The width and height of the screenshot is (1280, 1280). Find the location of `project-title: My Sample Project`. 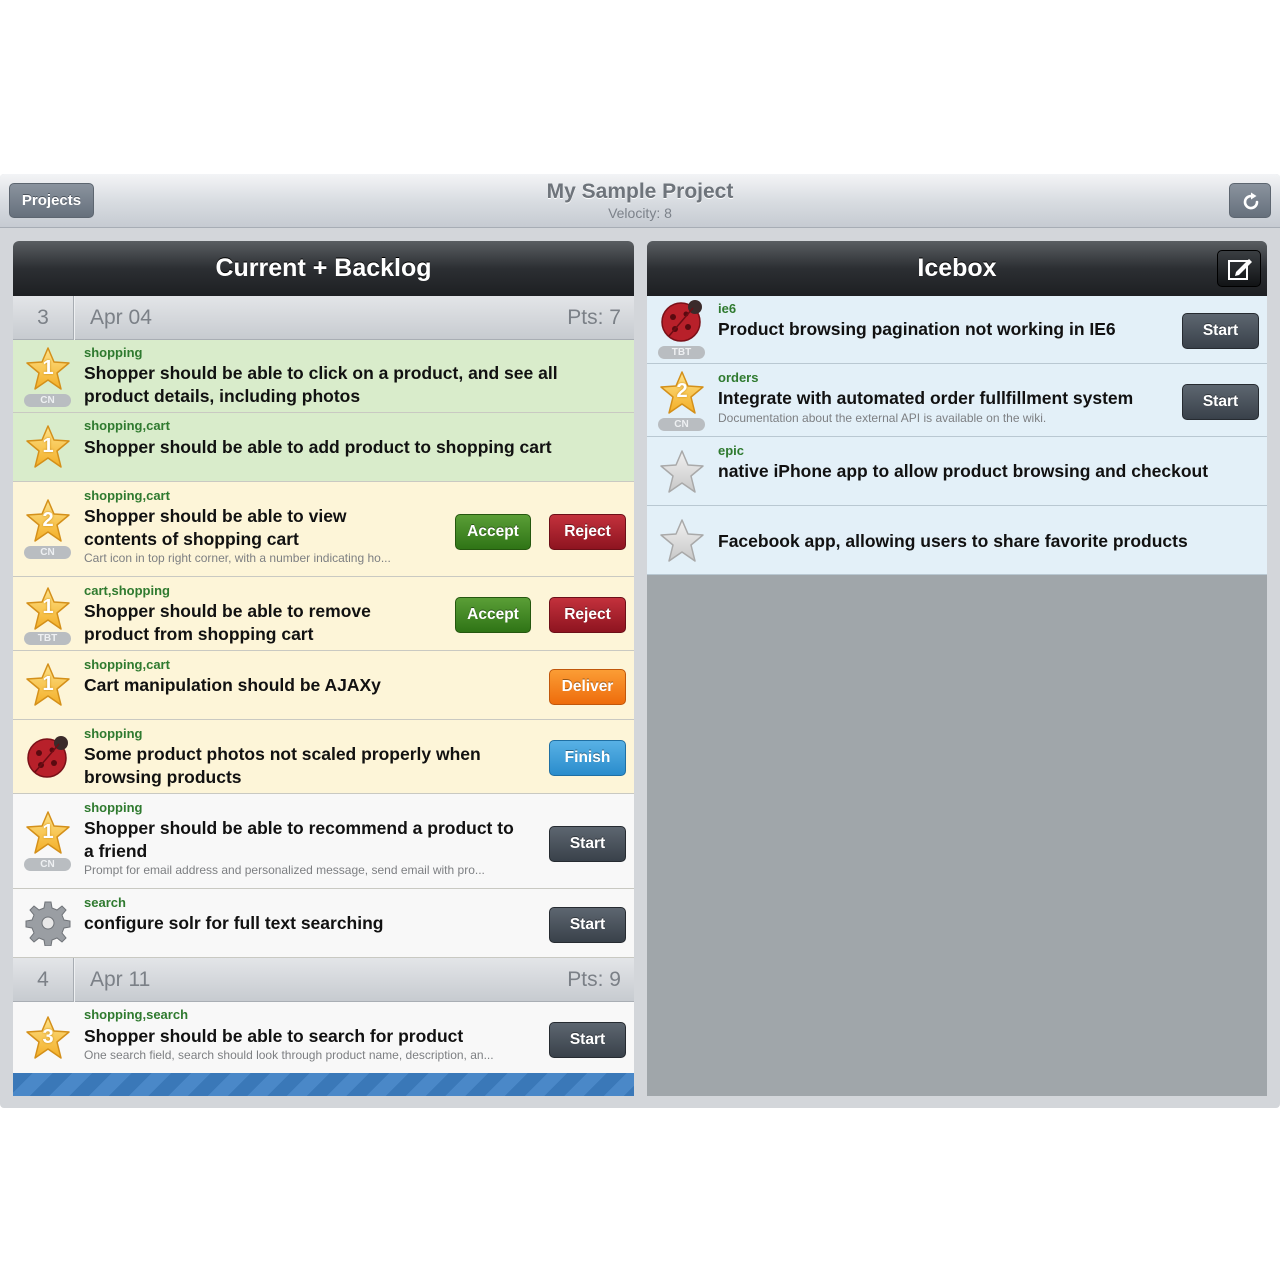

project-title: My Sample Project is located at coordinates (640, 191).